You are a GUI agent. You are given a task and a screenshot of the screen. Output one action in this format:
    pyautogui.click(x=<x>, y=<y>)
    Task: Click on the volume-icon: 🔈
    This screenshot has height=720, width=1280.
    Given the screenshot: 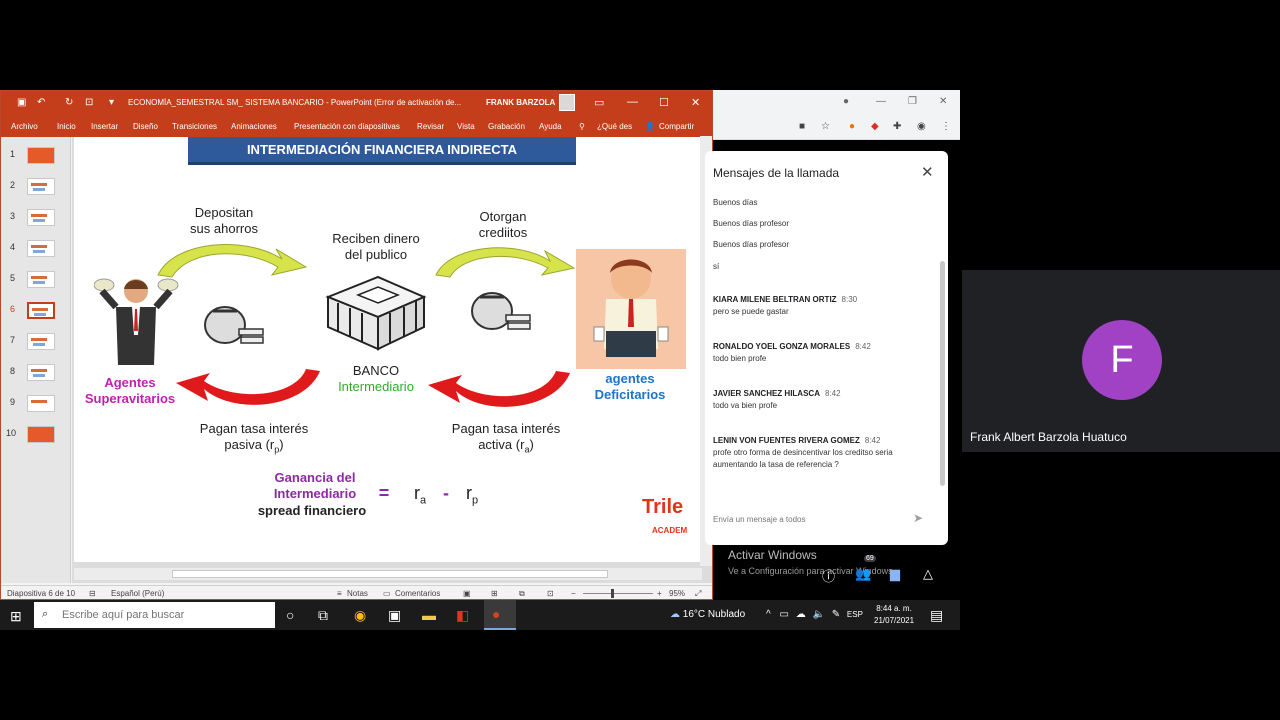 What is the action you would take?
    pyautogui.click(x=819, y=614)
    